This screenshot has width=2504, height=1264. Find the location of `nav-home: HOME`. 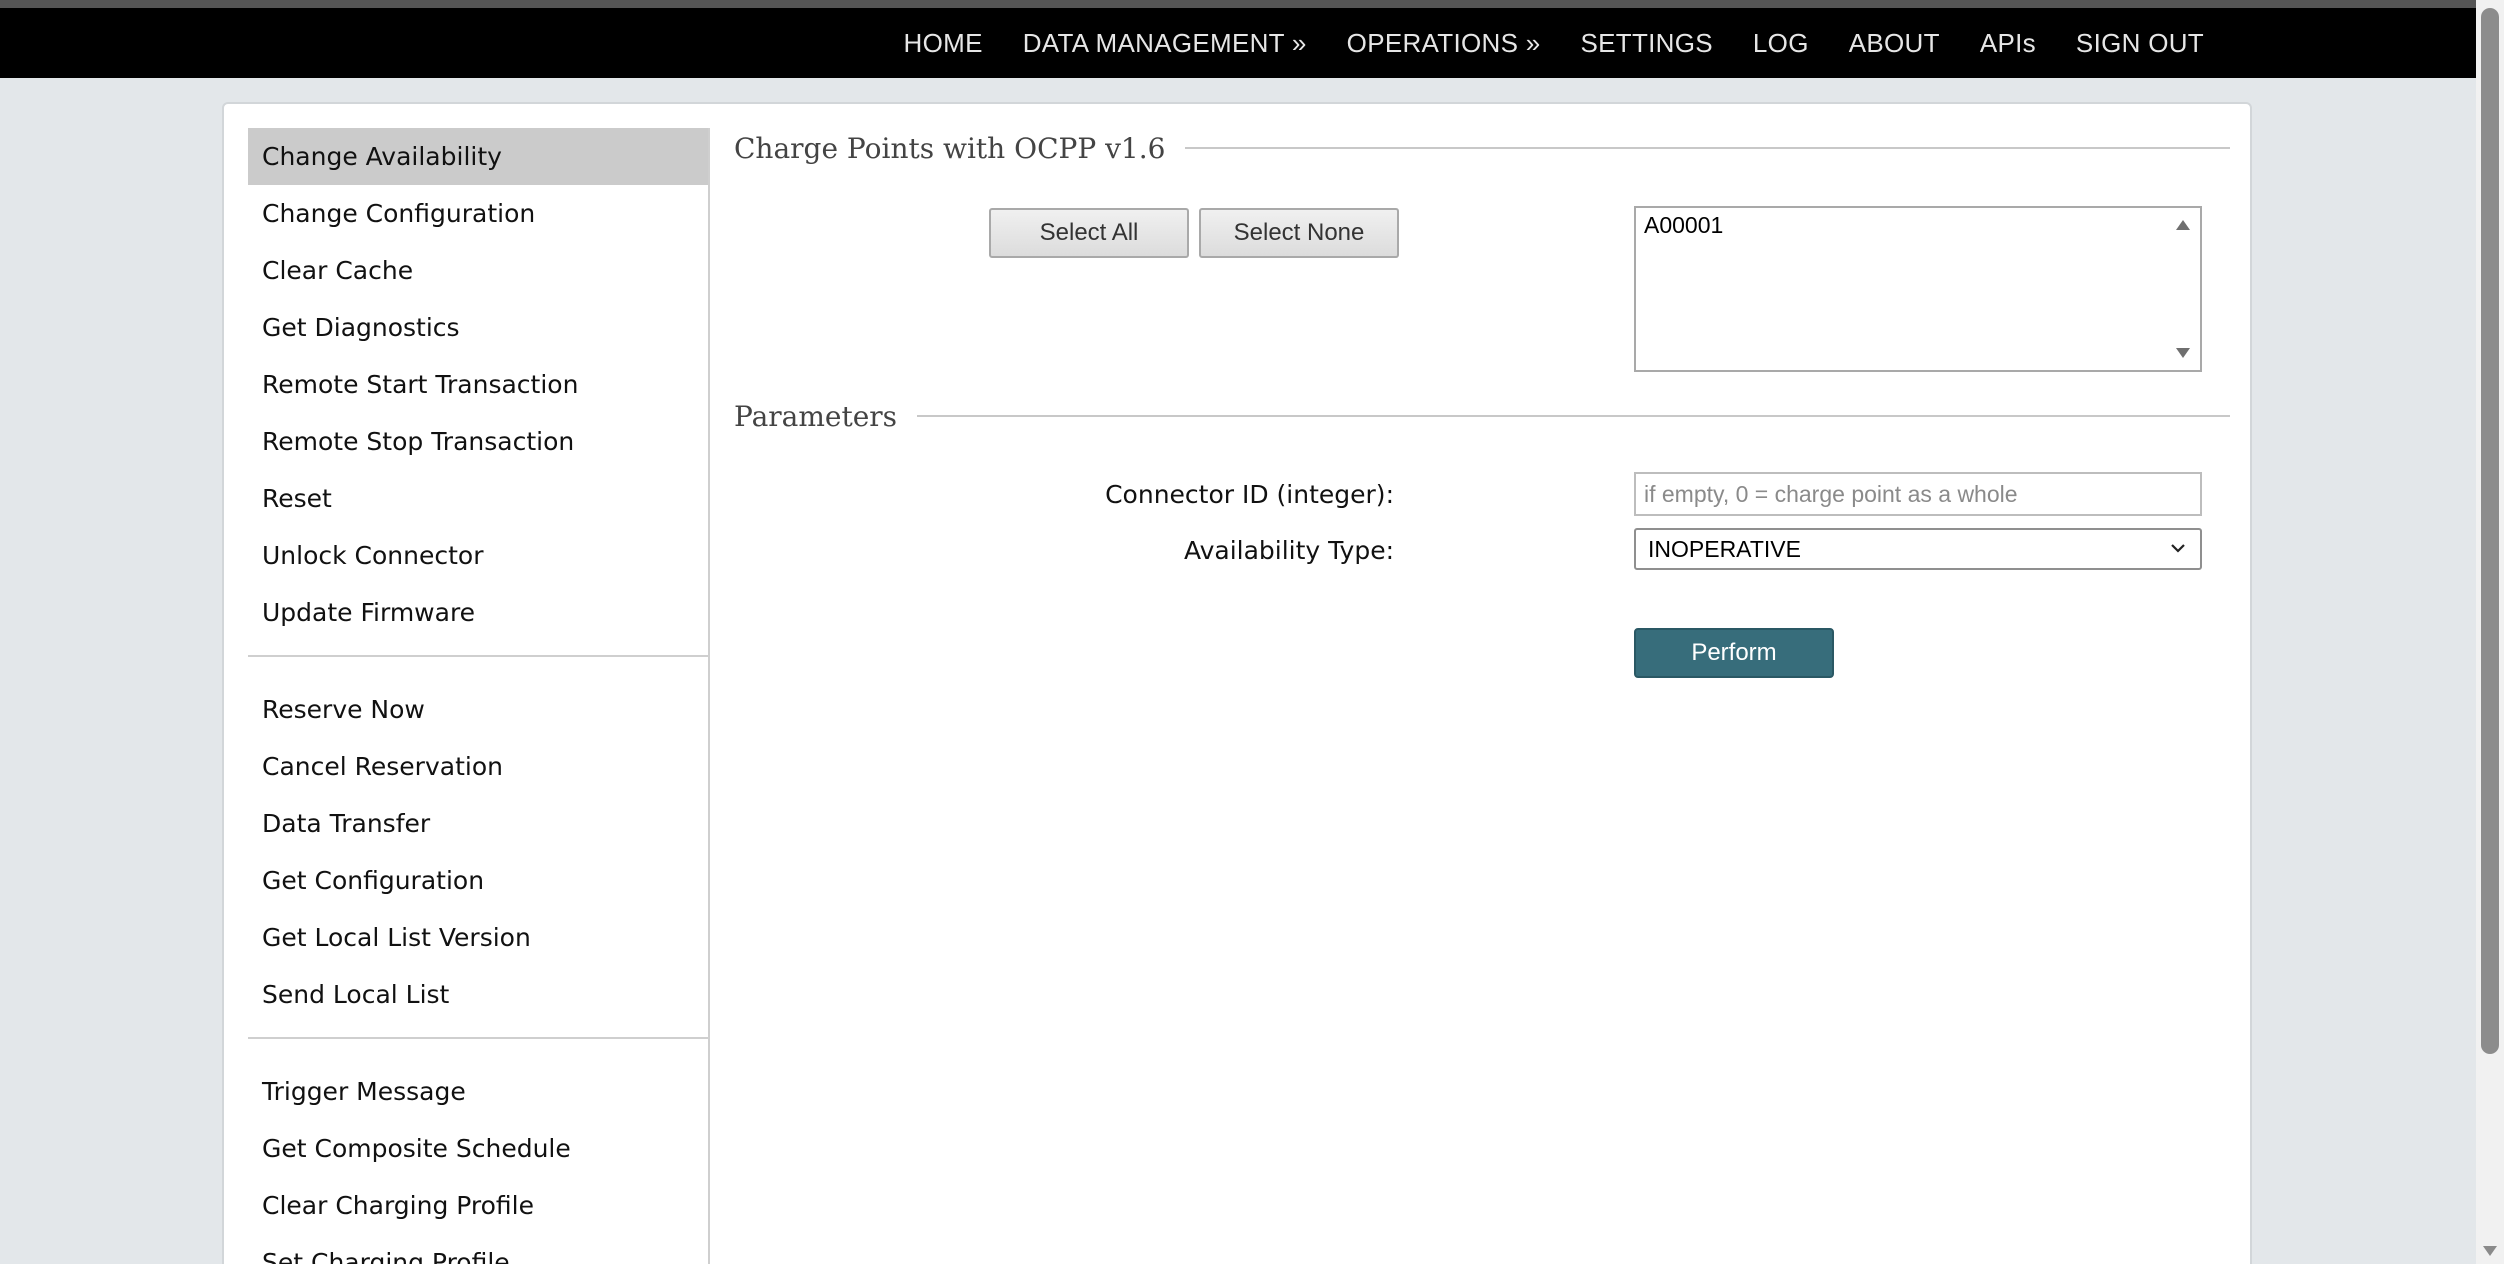

nav-home: HOME is located at coordinates (943, 43).